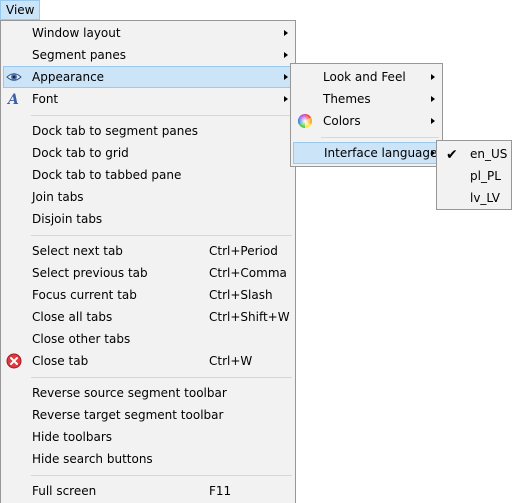 This screenshot has height=503, width=513. I want to click on menu-item-hide-toolbars: Hide toolbars, so click(148, 437).